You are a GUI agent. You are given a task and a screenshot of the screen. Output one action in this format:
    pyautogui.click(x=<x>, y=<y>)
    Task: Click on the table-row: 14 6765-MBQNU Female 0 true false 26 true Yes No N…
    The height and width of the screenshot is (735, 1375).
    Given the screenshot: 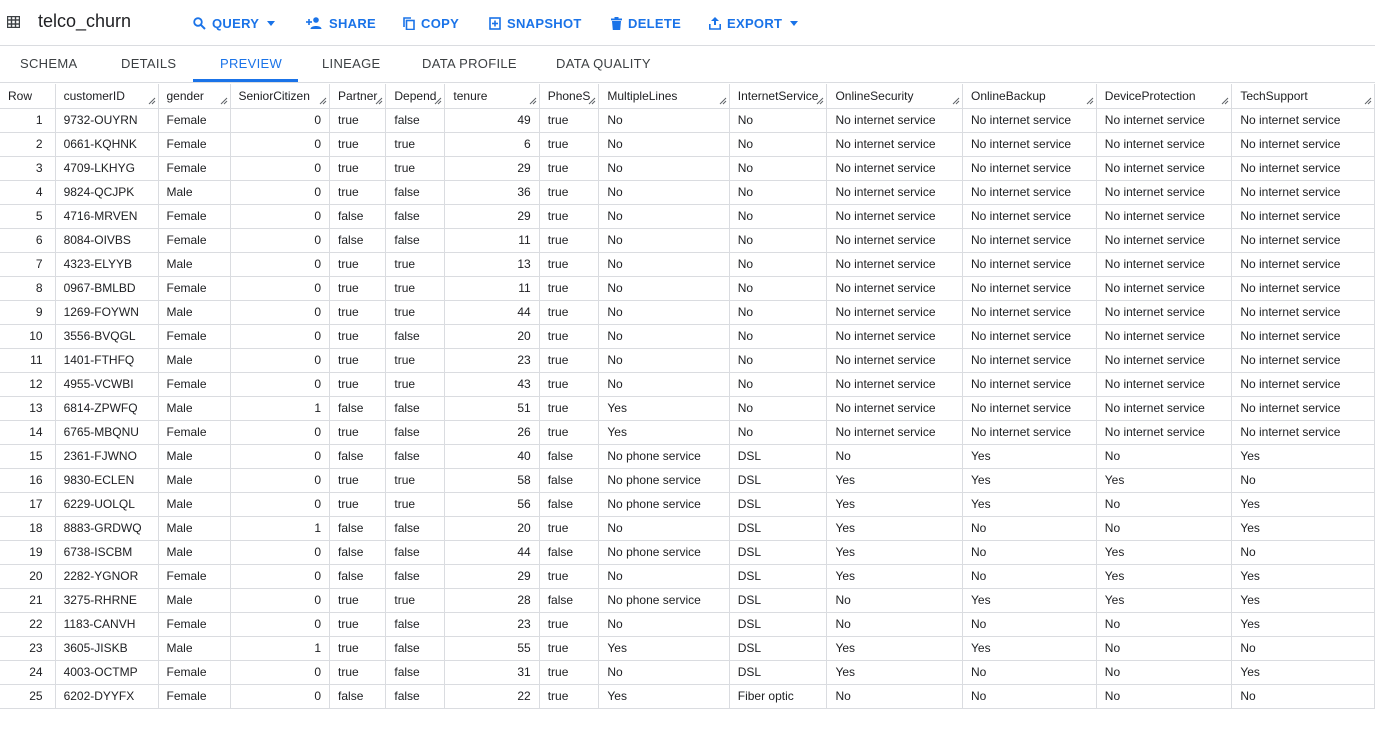 What is the action you would take?
    pyautogui.click(x=687, y=432)
    